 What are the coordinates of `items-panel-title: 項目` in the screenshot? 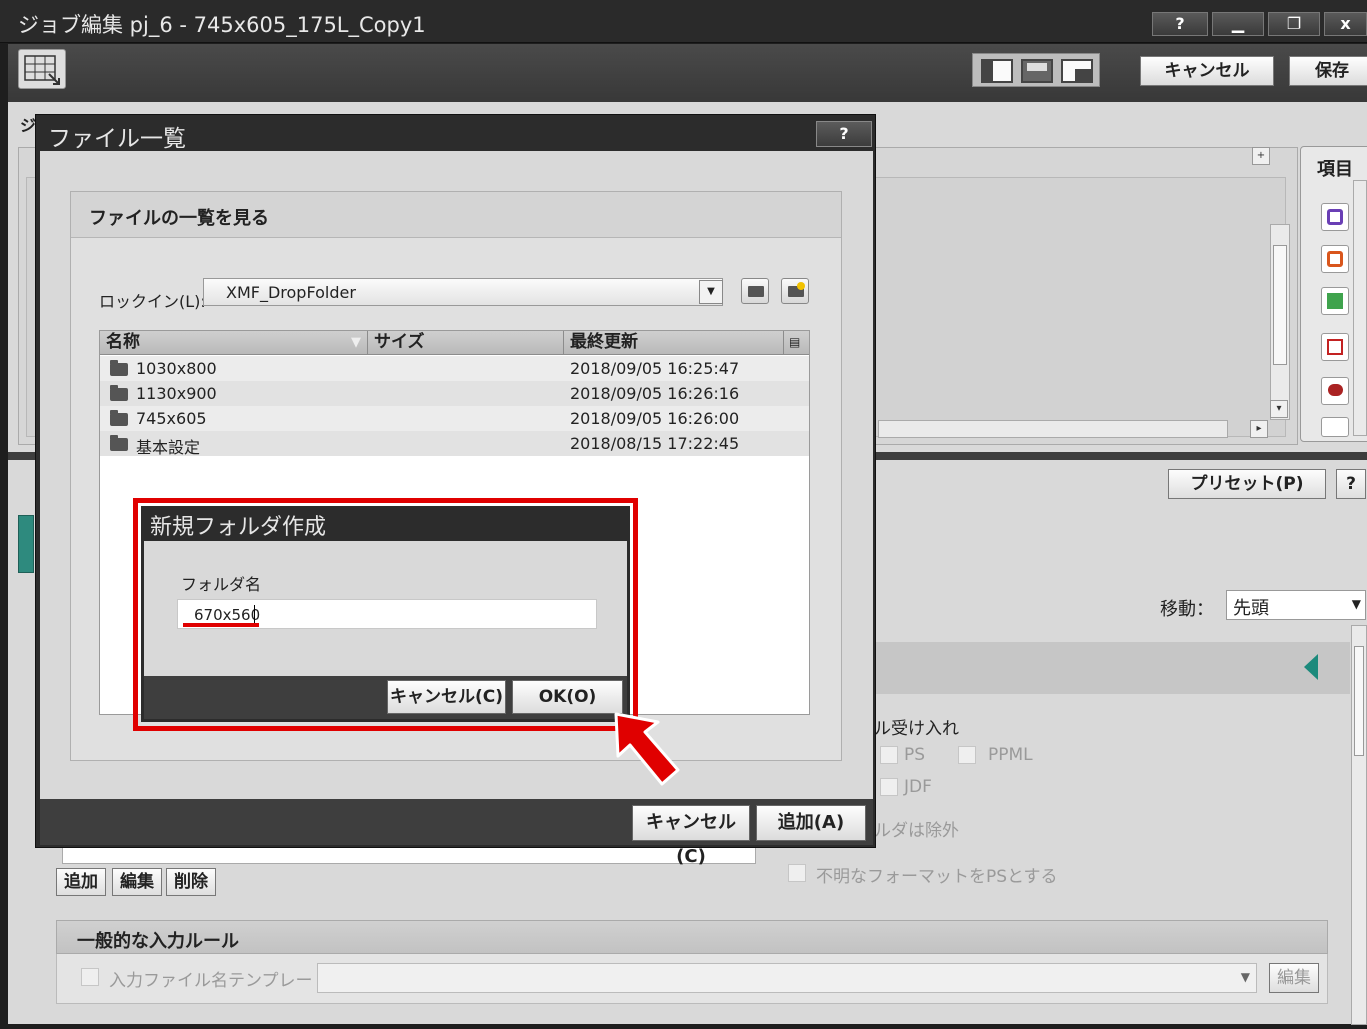 It's located at (1335, 169).